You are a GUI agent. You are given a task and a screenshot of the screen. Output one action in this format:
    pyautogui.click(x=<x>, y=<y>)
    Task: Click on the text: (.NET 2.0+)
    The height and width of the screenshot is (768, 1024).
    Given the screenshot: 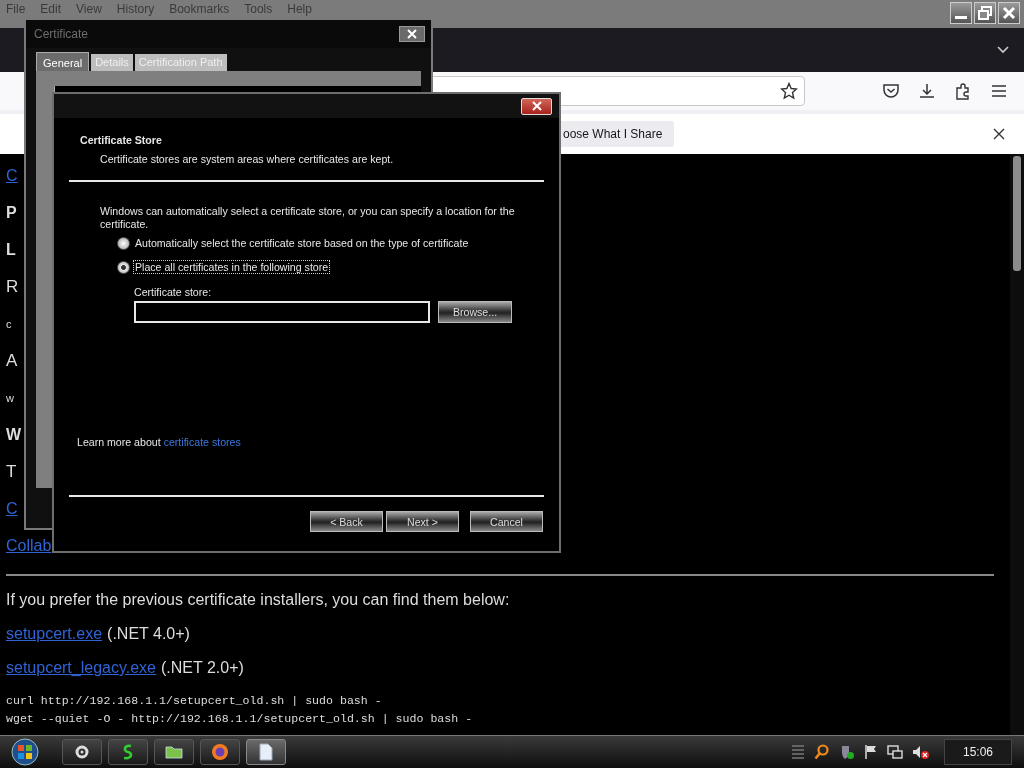 What is the action you would take?
    pyautogui.click(x=202, y=668)
    